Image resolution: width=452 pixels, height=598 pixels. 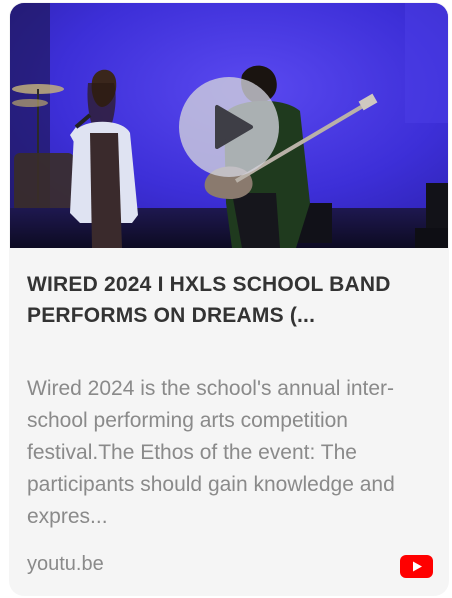 I want to click on play-icon, so click(x=234, y=127).